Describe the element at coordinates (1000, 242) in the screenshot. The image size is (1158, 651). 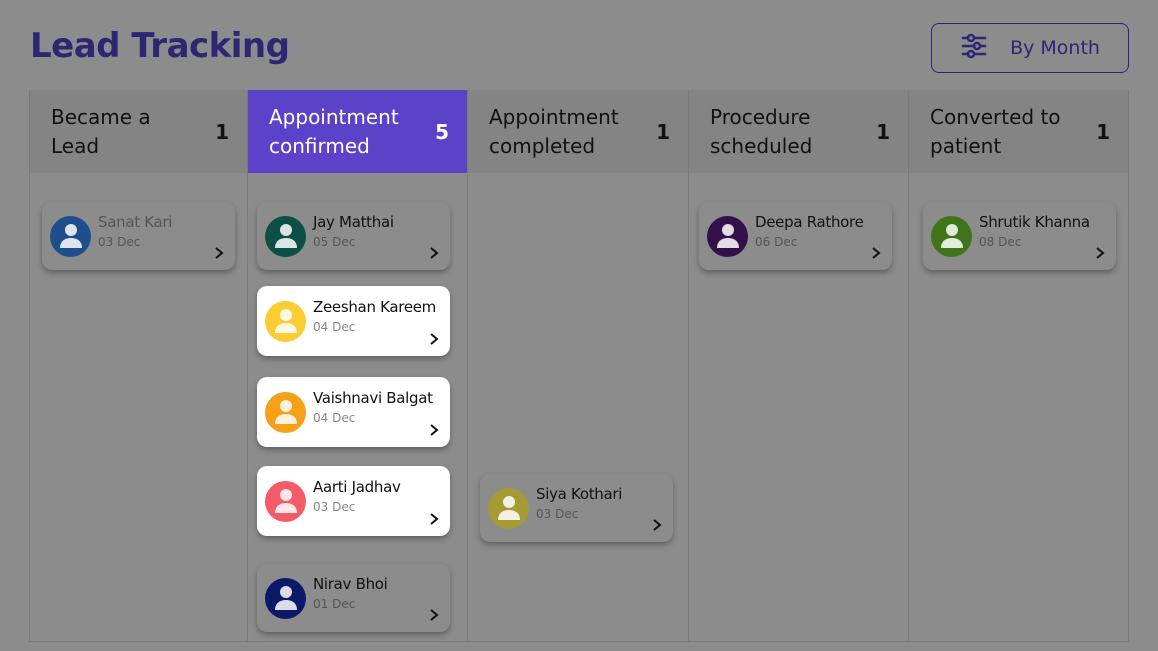
I see `lead-date: 08 Dec` at that location.